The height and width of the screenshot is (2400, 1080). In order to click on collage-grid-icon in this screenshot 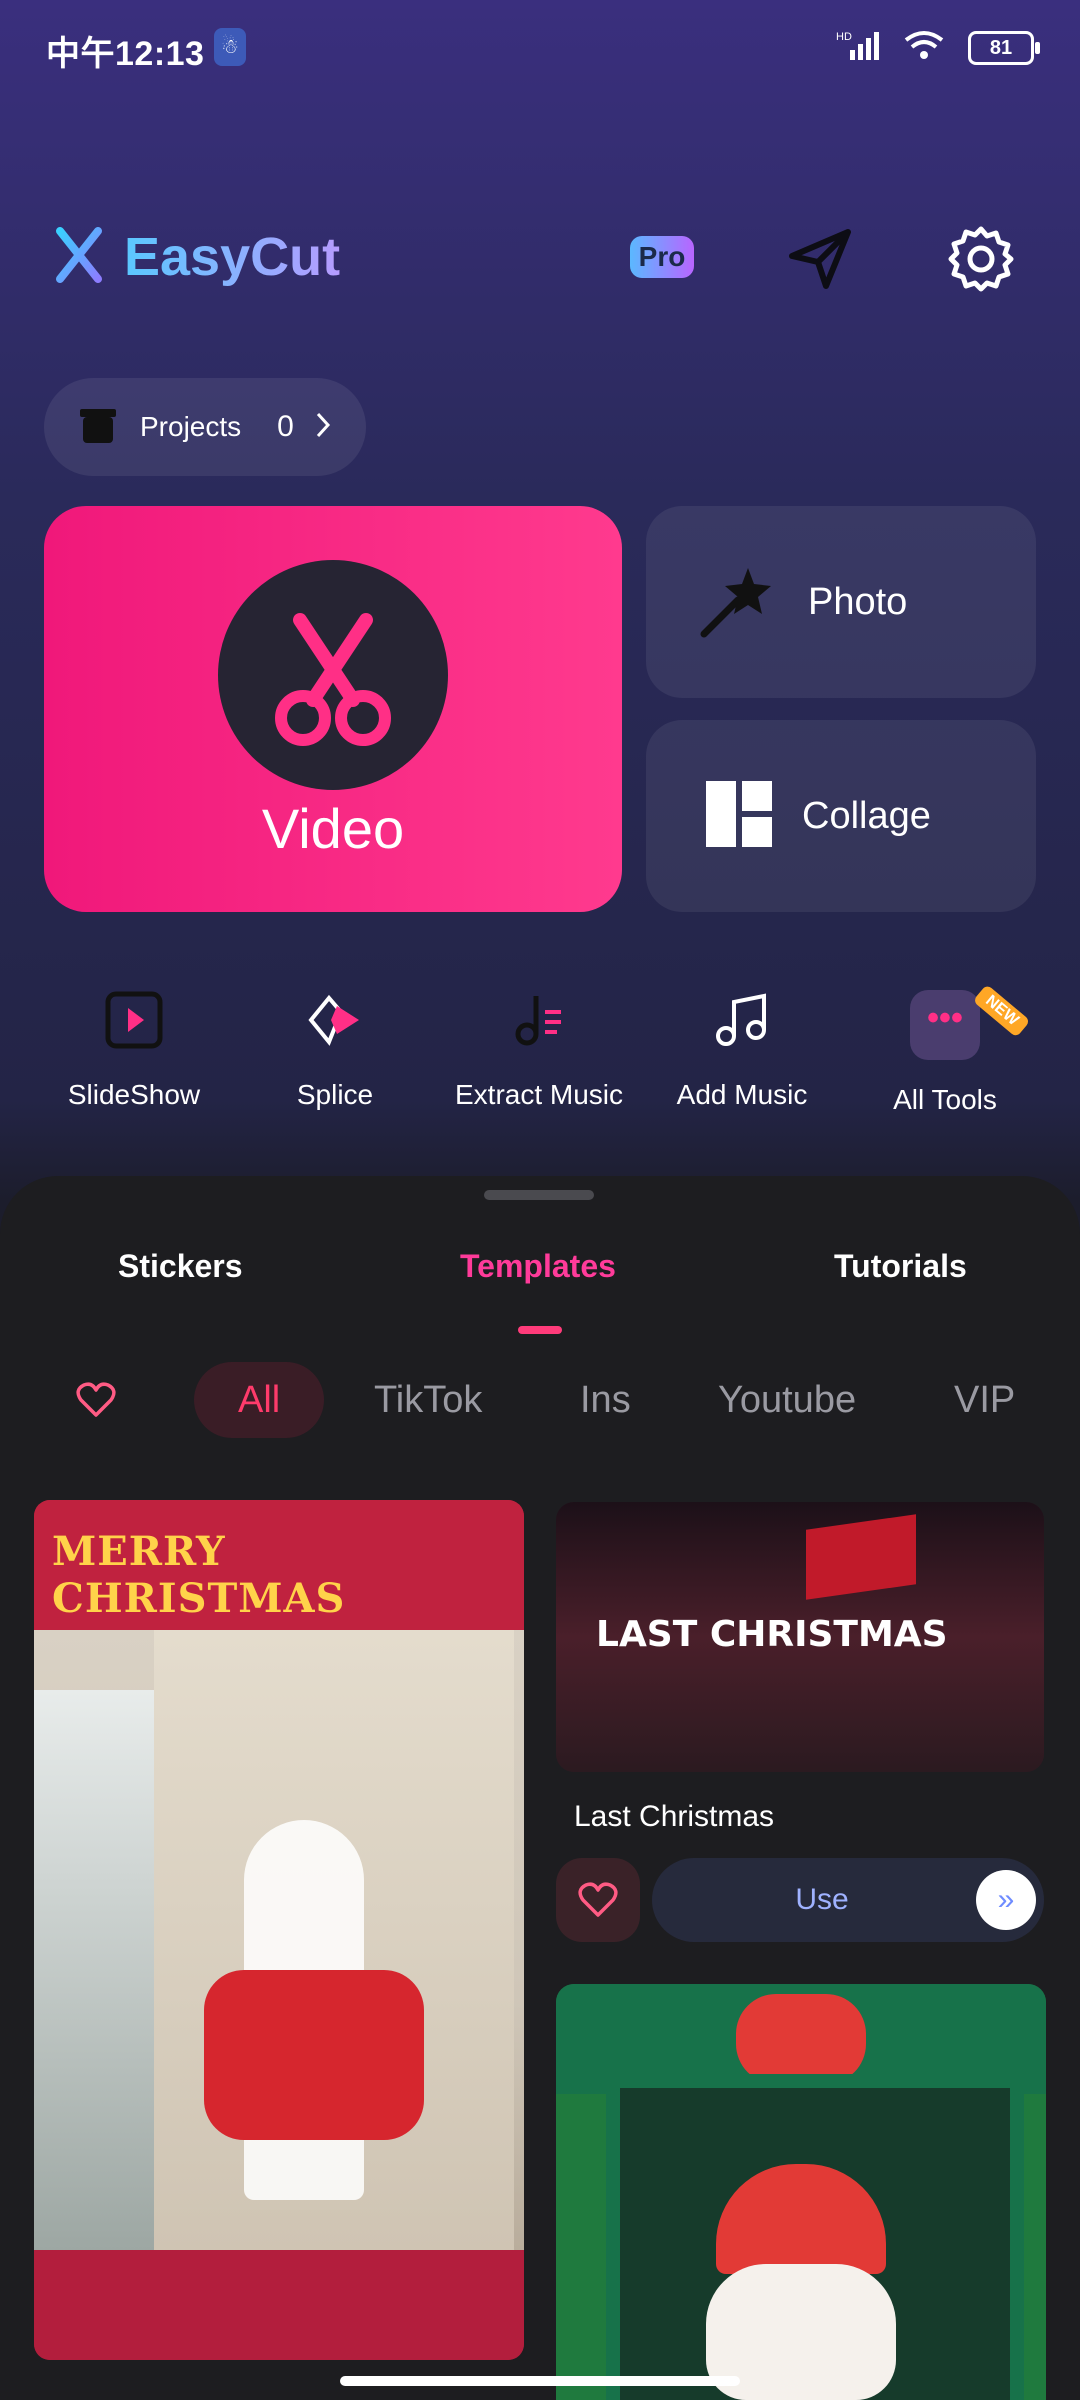, I will do `click(739, 816)`.